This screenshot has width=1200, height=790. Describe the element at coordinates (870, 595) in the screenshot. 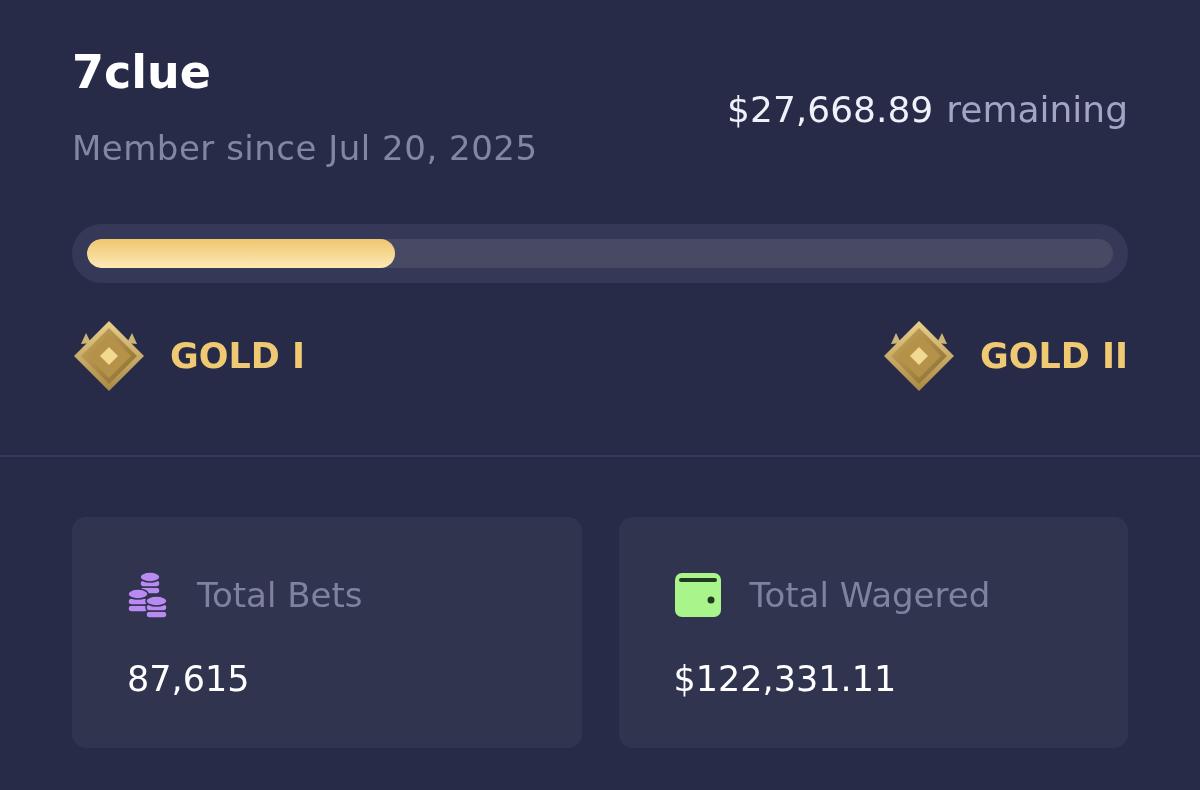

I see `stat-label: Total Wagered` at that location.